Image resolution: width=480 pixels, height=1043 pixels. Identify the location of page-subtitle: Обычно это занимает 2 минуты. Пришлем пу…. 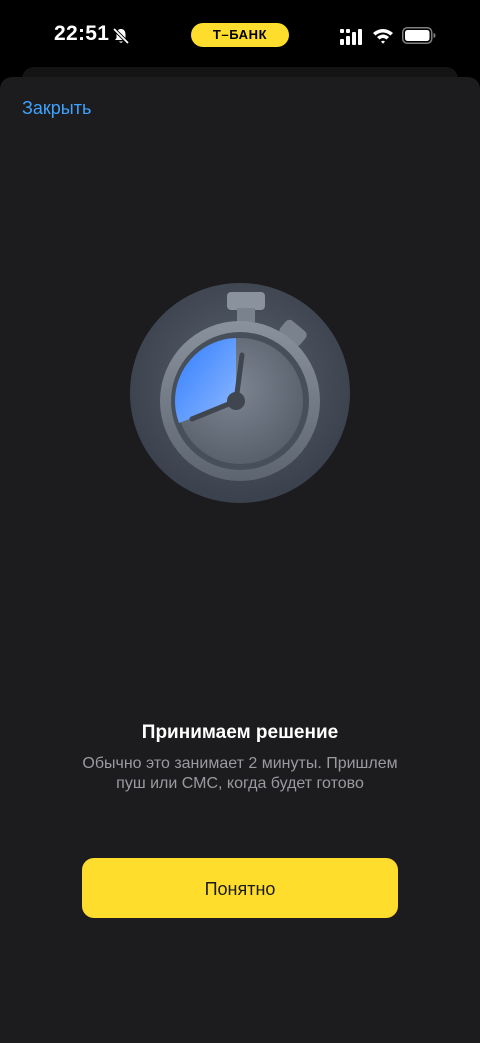
(240, 773).